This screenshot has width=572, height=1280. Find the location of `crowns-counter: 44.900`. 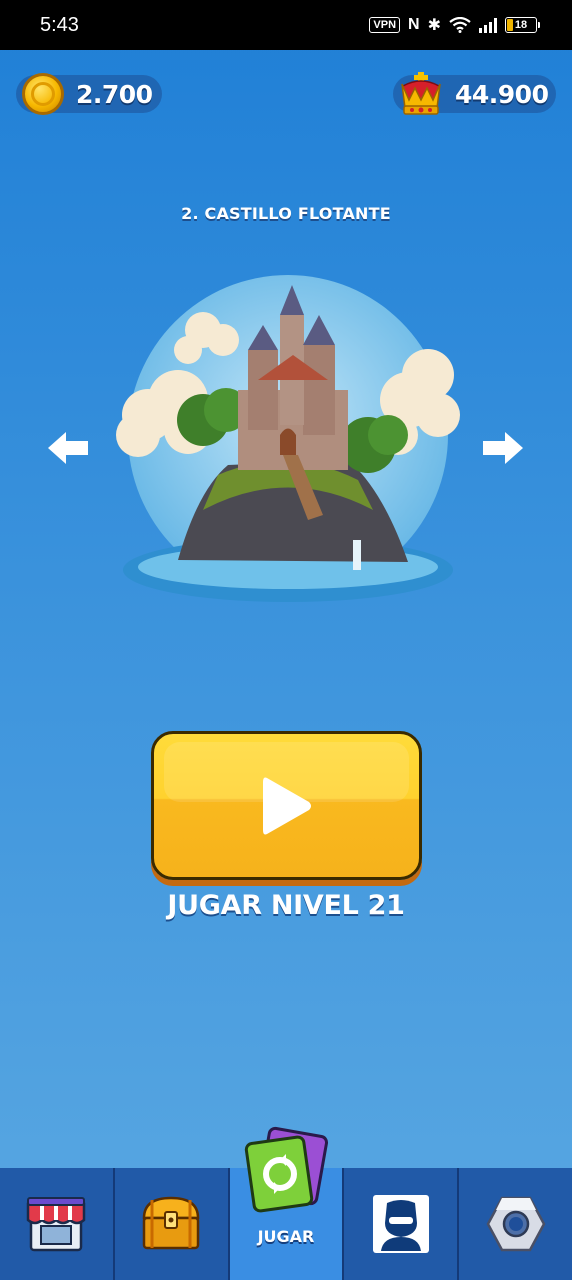

crowns-counter: 44.900 is located at coordinates (474, 93).